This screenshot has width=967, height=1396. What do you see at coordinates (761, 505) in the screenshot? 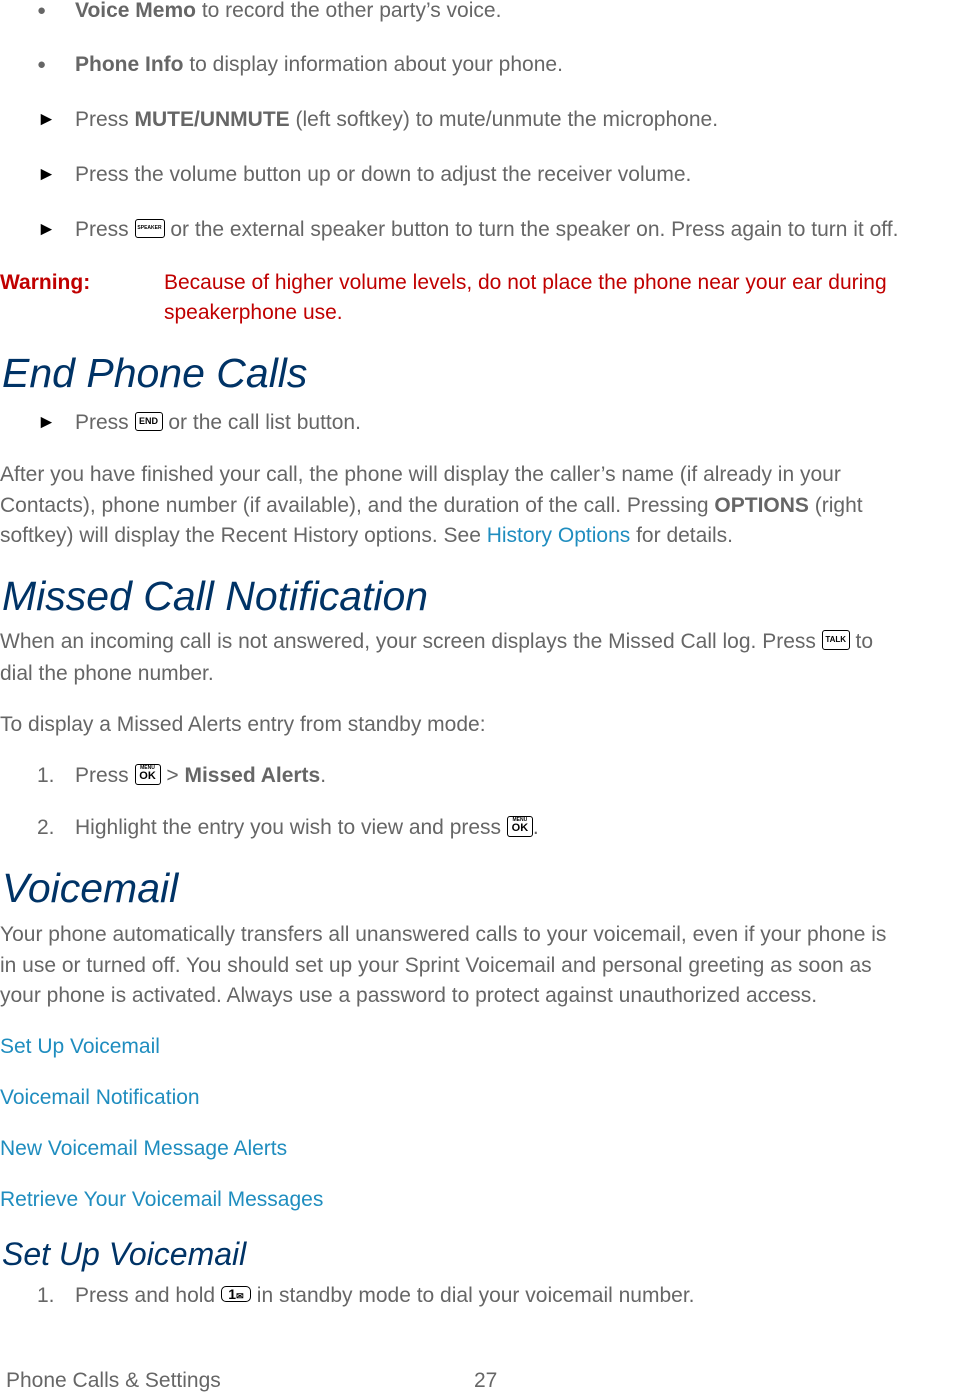
I see `options-bold: OPTIONS` at bounding box center [761, 505].